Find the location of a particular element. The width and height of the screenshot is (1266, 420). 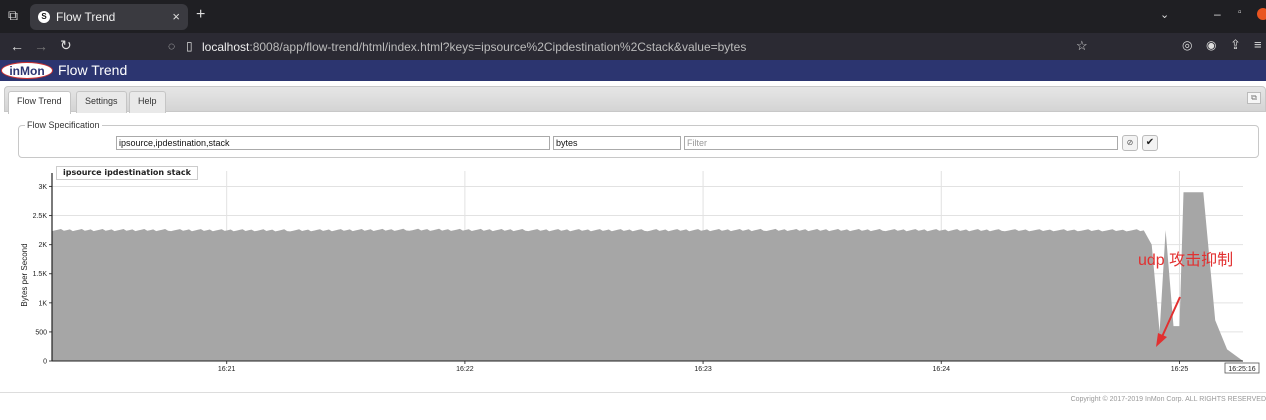

tab-list-icon: ⌄ is located at coordinates (1164, 14).